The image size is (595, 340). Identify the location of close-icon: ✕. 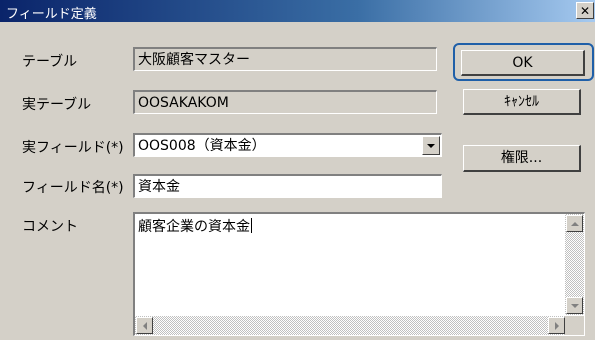
(585, 11).